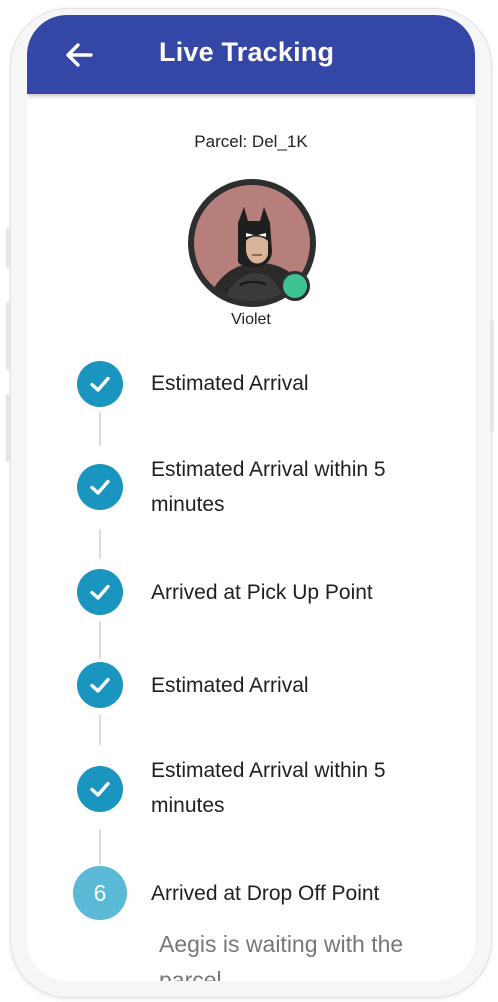  What do you see at coordinates (295, 286) in the screenshot?
I see `online-status-badge` at bounding box center [295, 286].